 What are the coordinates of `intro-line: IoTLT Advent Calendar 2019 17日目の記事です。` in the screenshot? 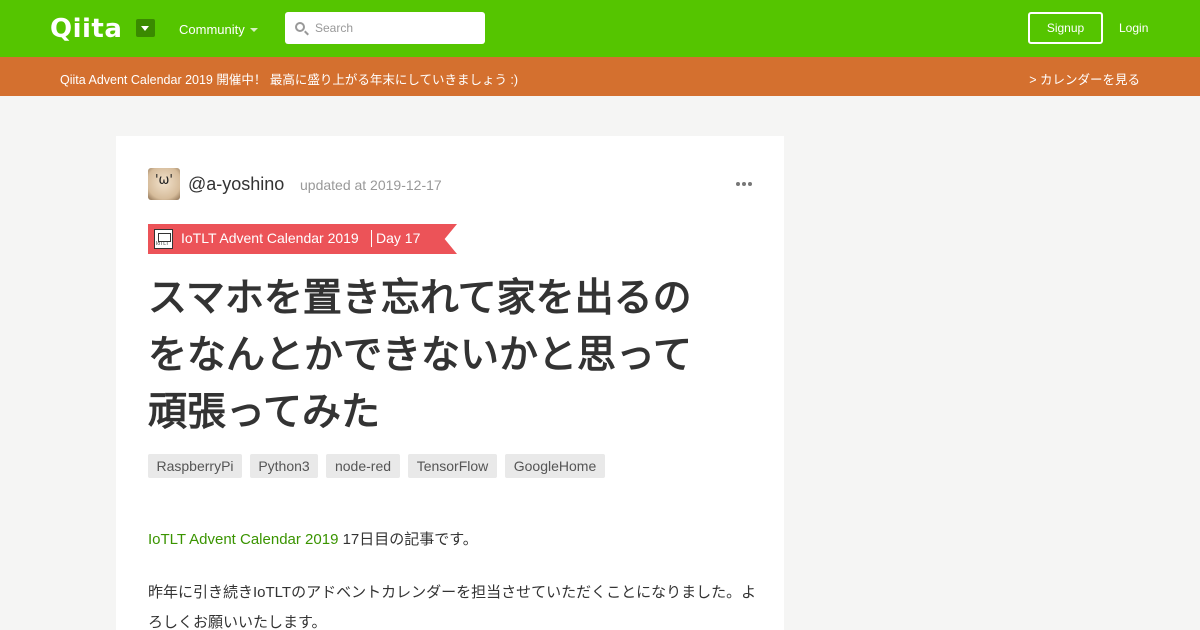 It's located at (313, 538).